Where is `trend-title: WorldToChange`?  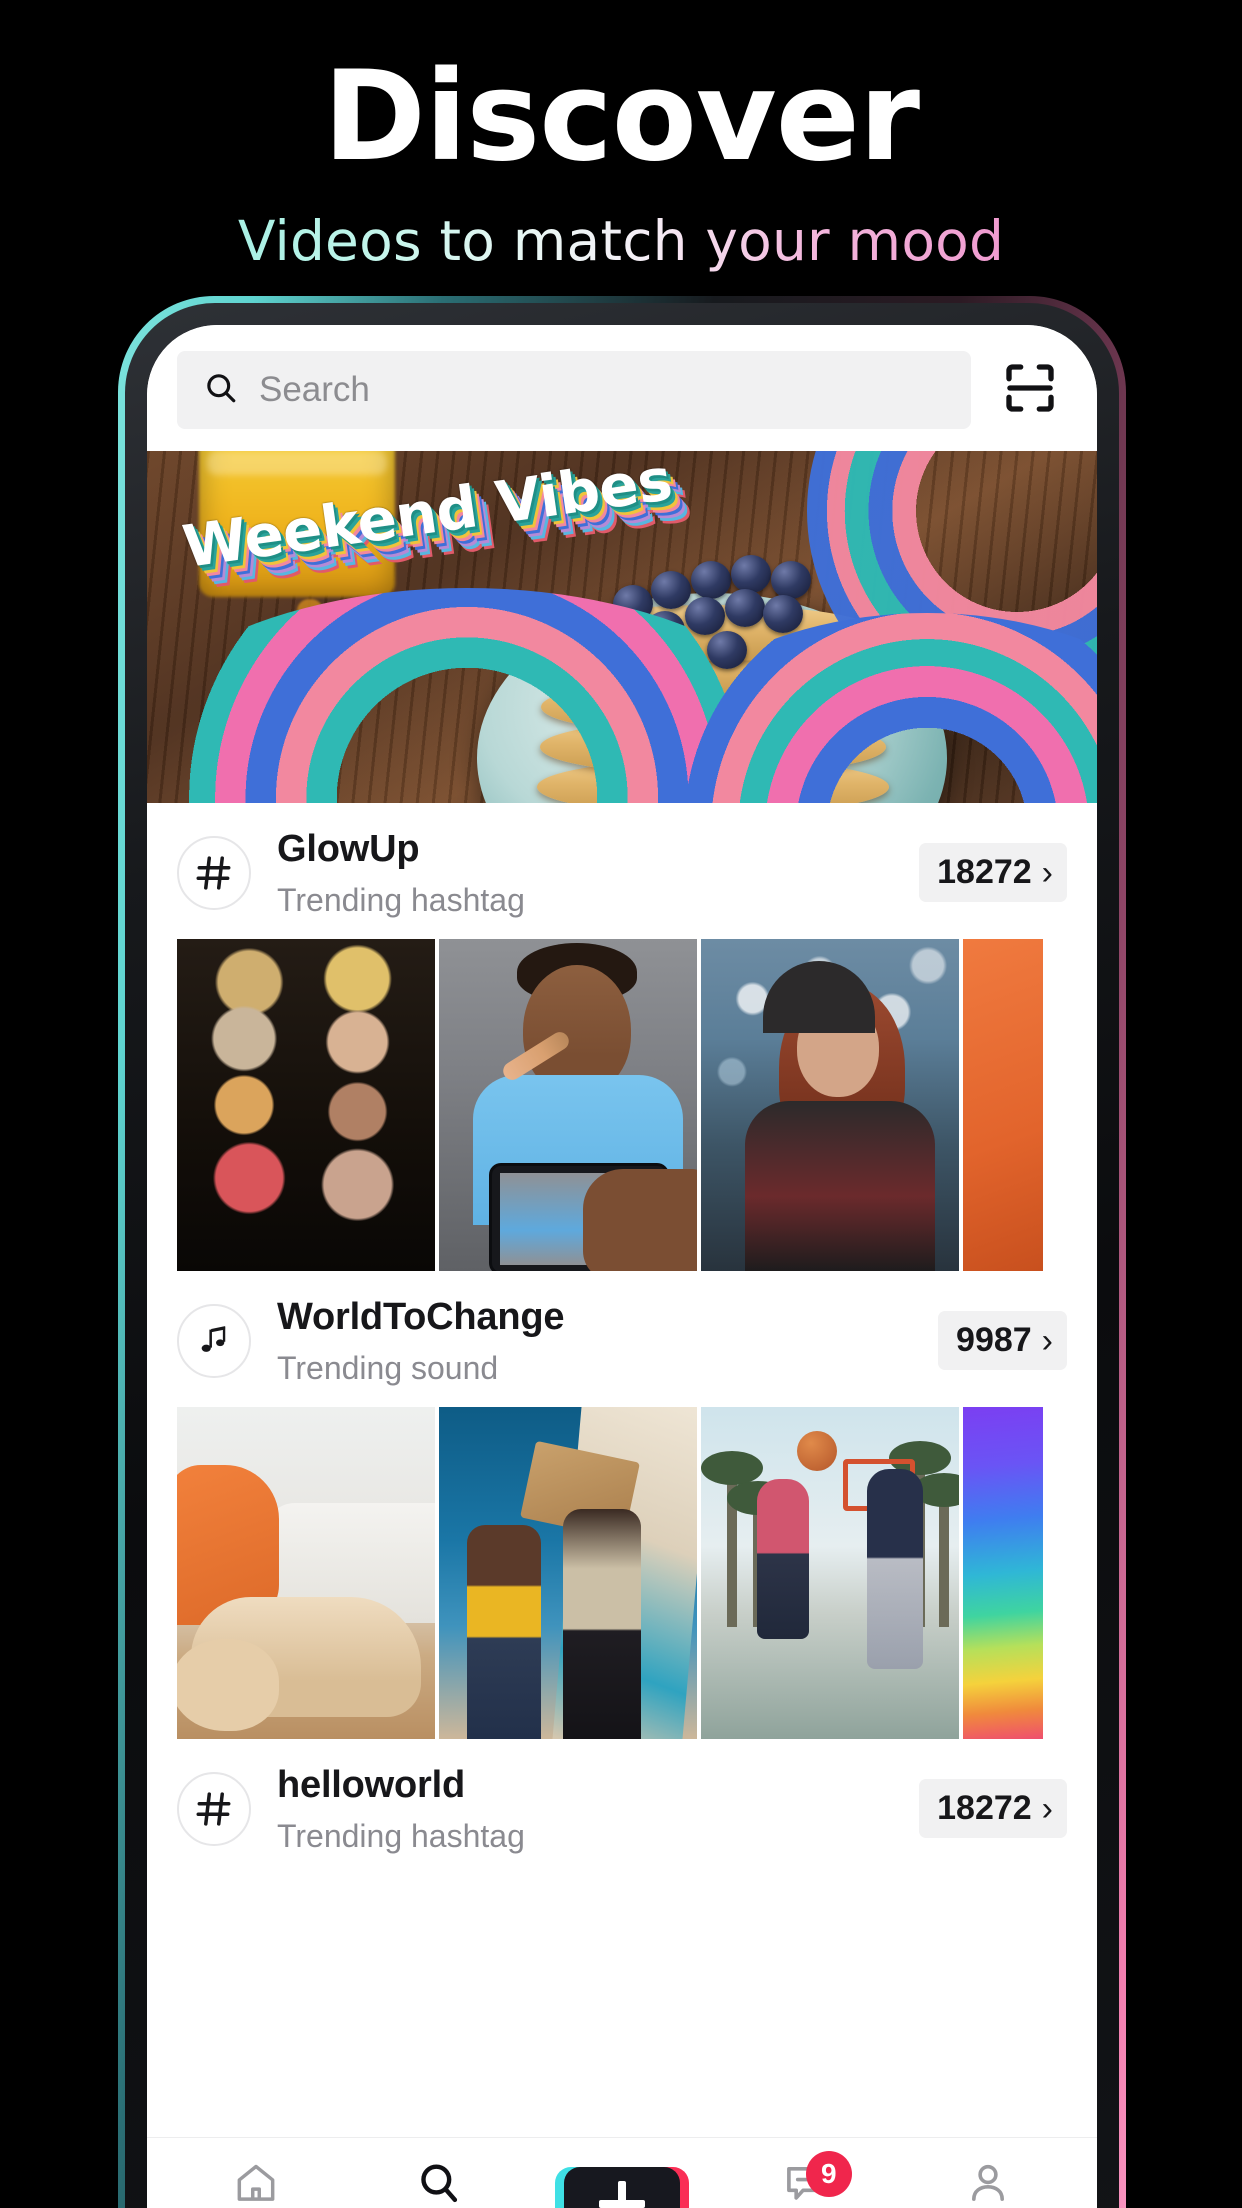 trend-title: WorldToChange is located at coordinates (421, 1316).